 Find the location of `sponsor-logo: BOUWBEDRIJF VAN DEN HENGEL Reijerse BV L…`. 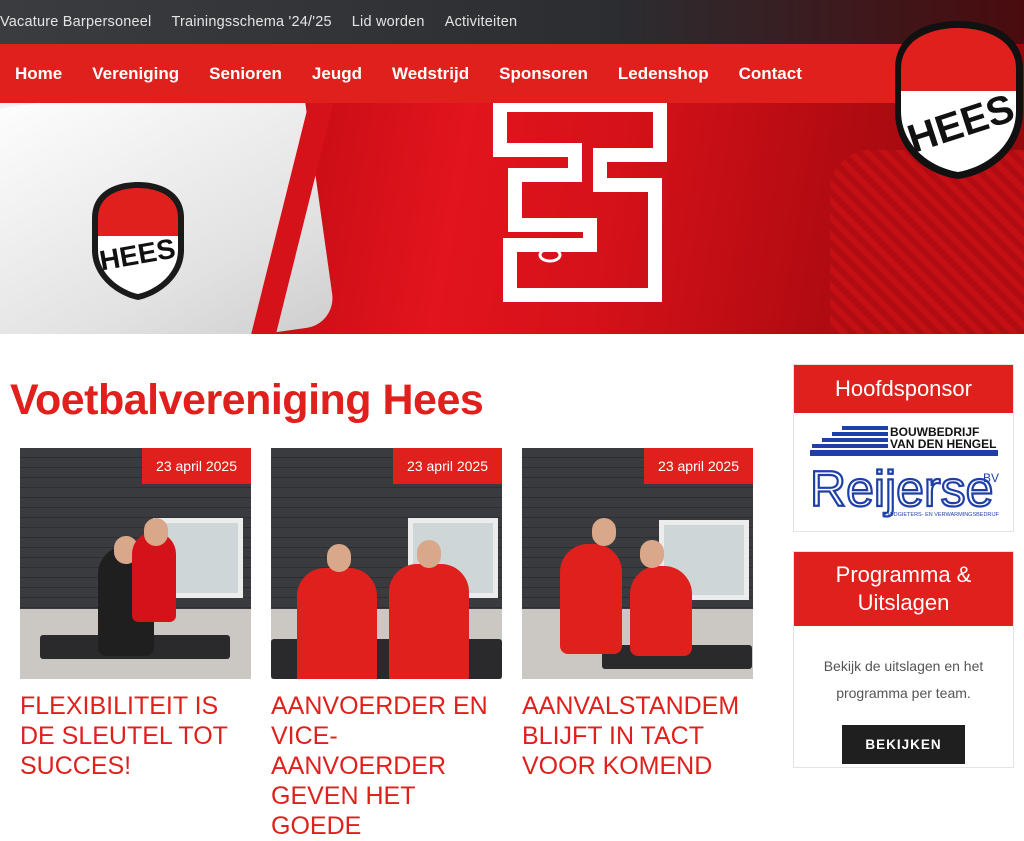

sponsor-logo: BOUWBEDRIJF VAN DEN HENGEL Reijerse BV L… is located at coordinates (904, 471).